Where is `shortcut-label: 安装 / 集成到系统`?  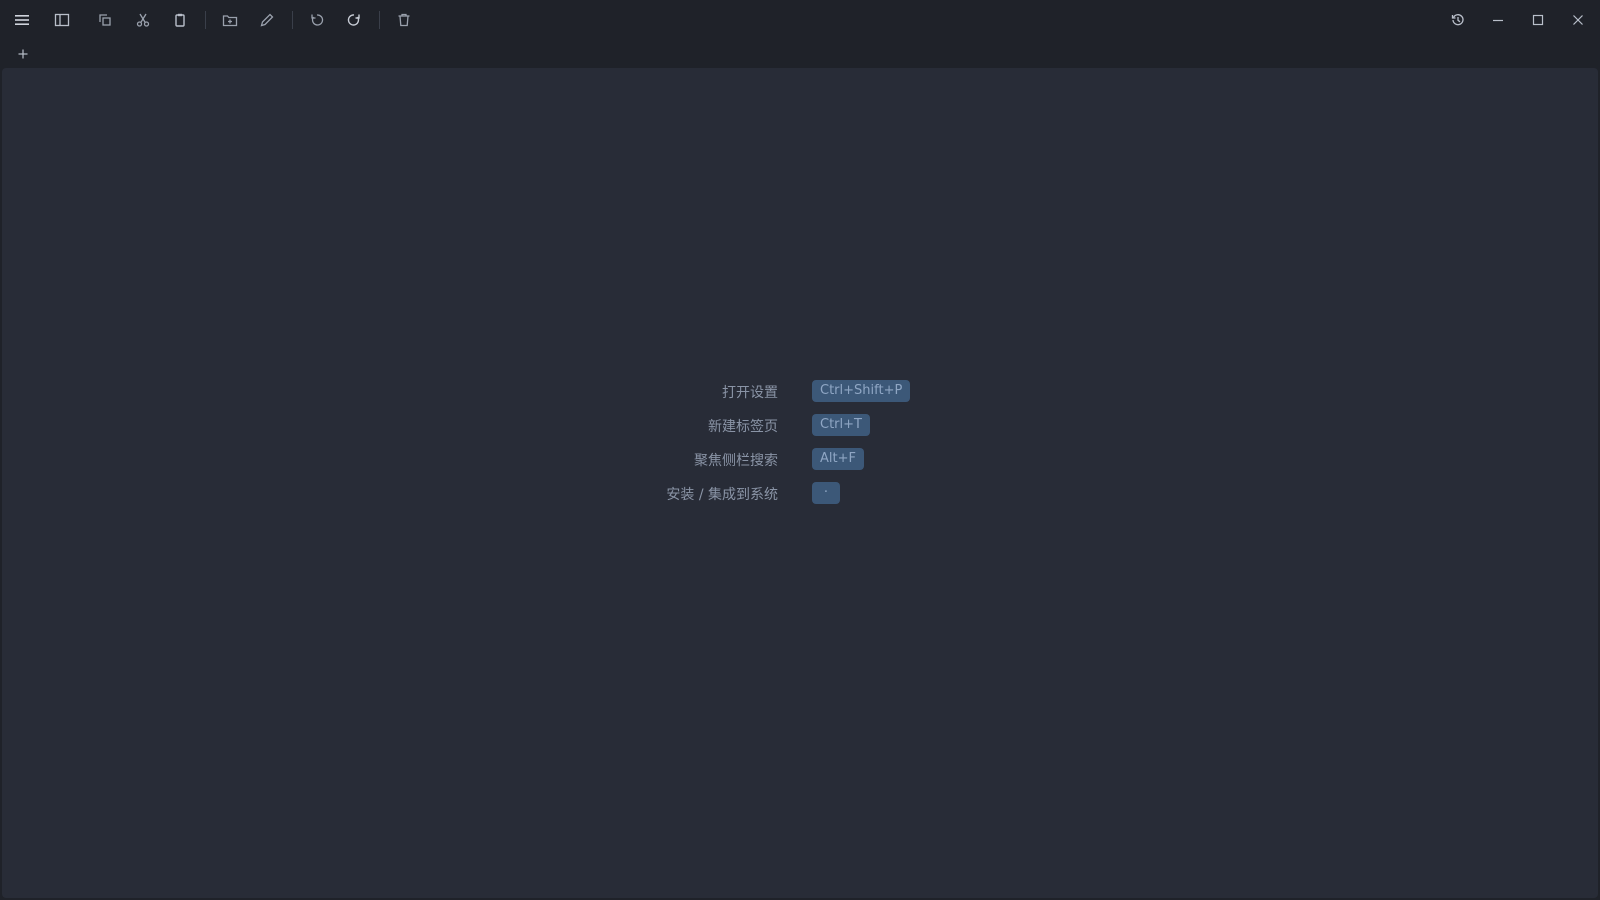 shortcut-label: 安装 / 集成到系统 is located at coordinates (722, 495).